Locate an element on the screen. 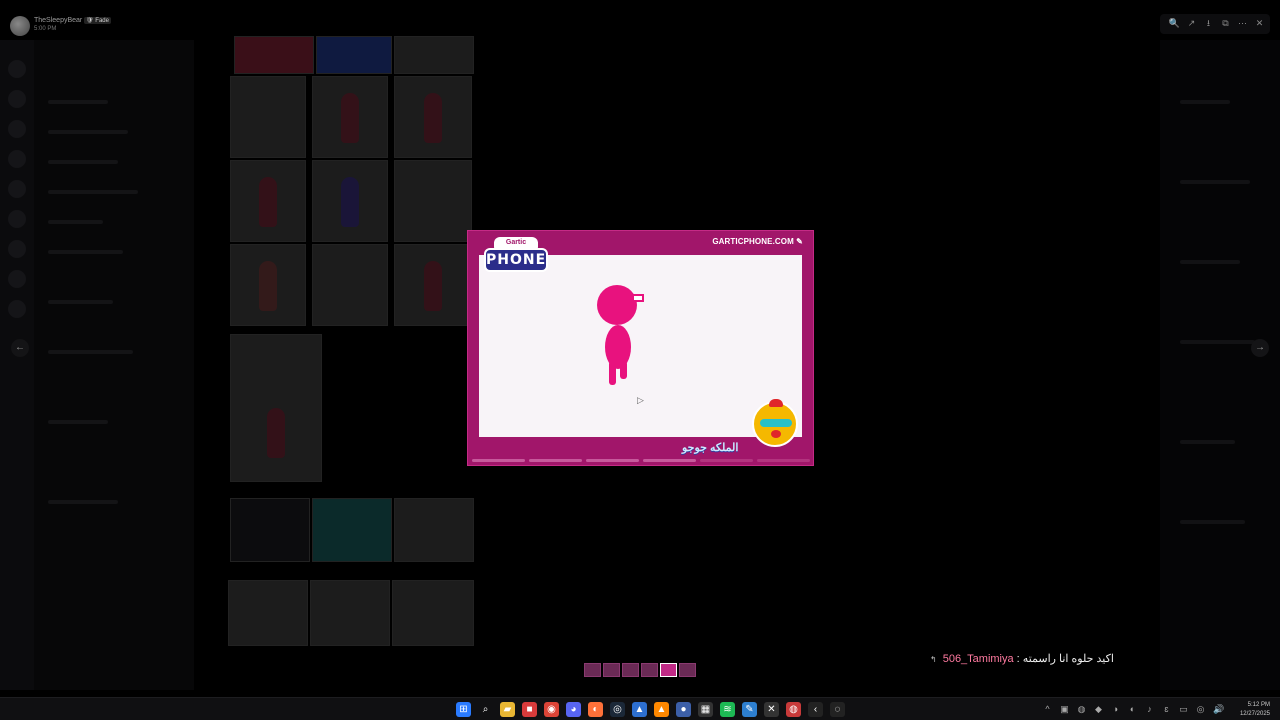 The height and width of the screenshot is (720, 1280). file-explorer-icon: ▰ is located at coordinates (507, 709).